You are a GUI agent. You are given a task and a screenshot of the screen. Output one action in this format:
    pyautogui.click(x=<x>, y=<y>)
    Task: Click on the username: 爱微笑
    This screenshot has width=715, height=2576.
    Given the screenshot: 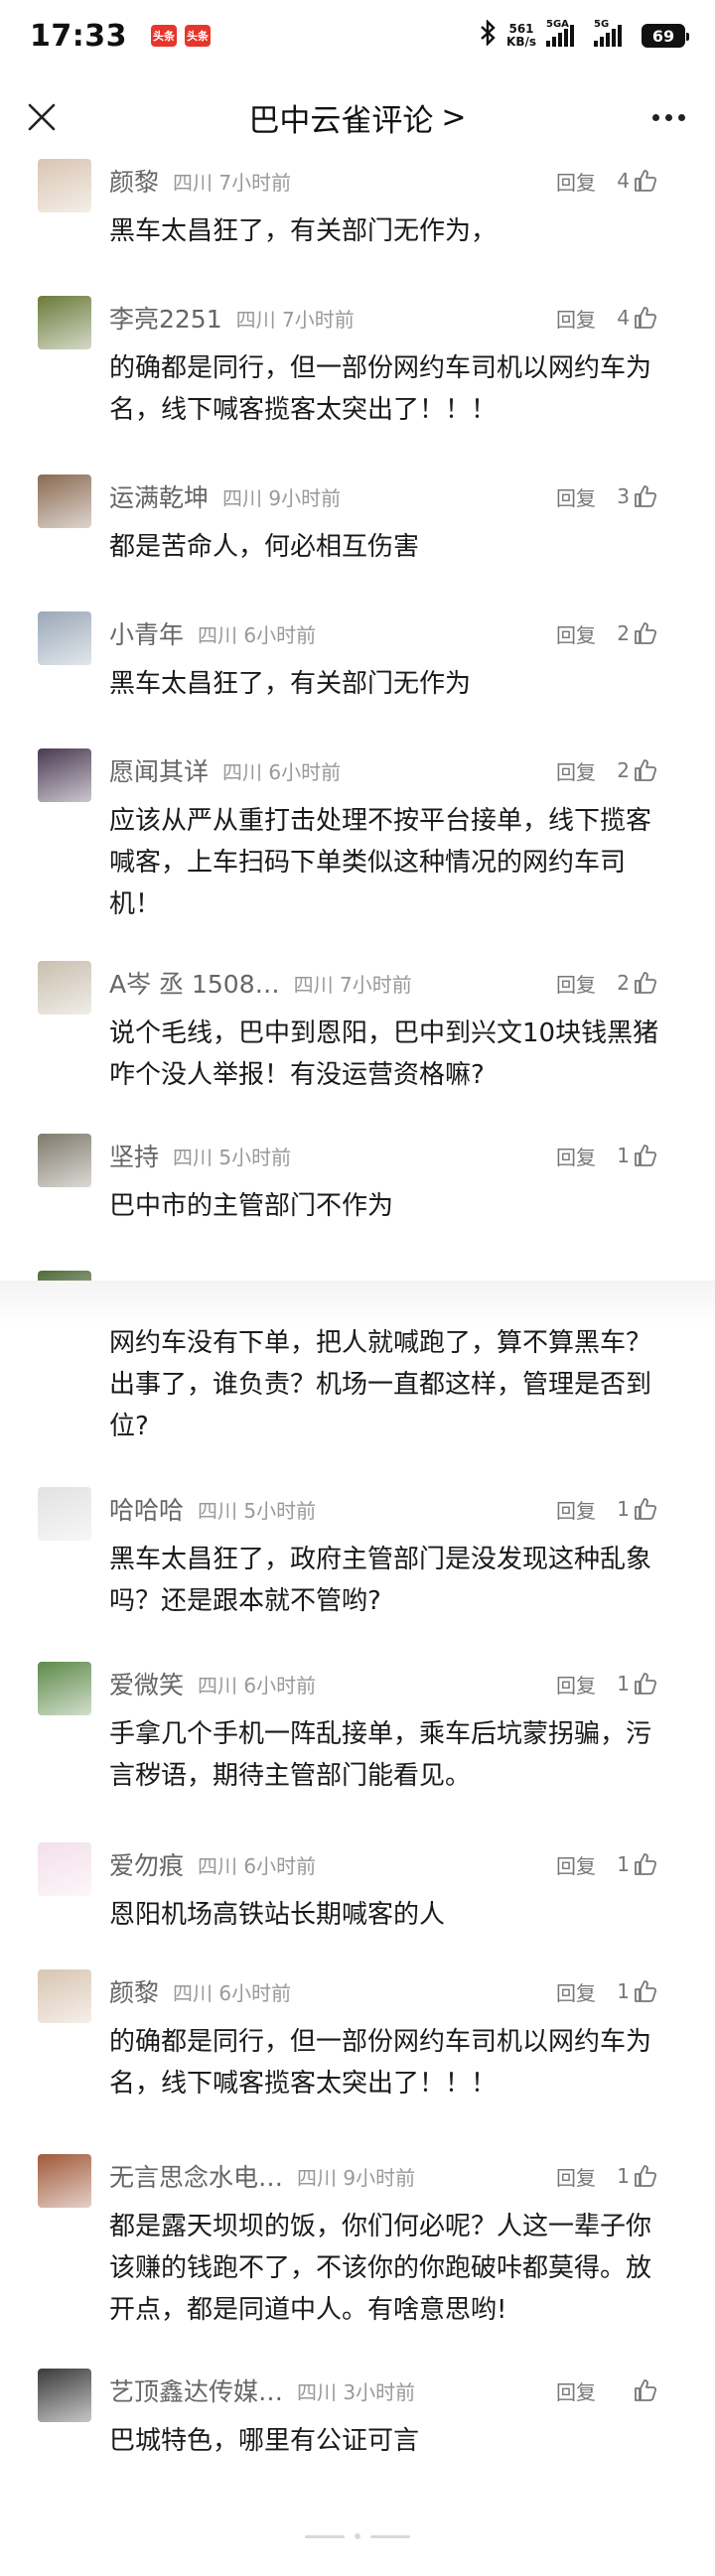 What is the action you would take?
    pyautogui.click(x=147, y=1684)
    